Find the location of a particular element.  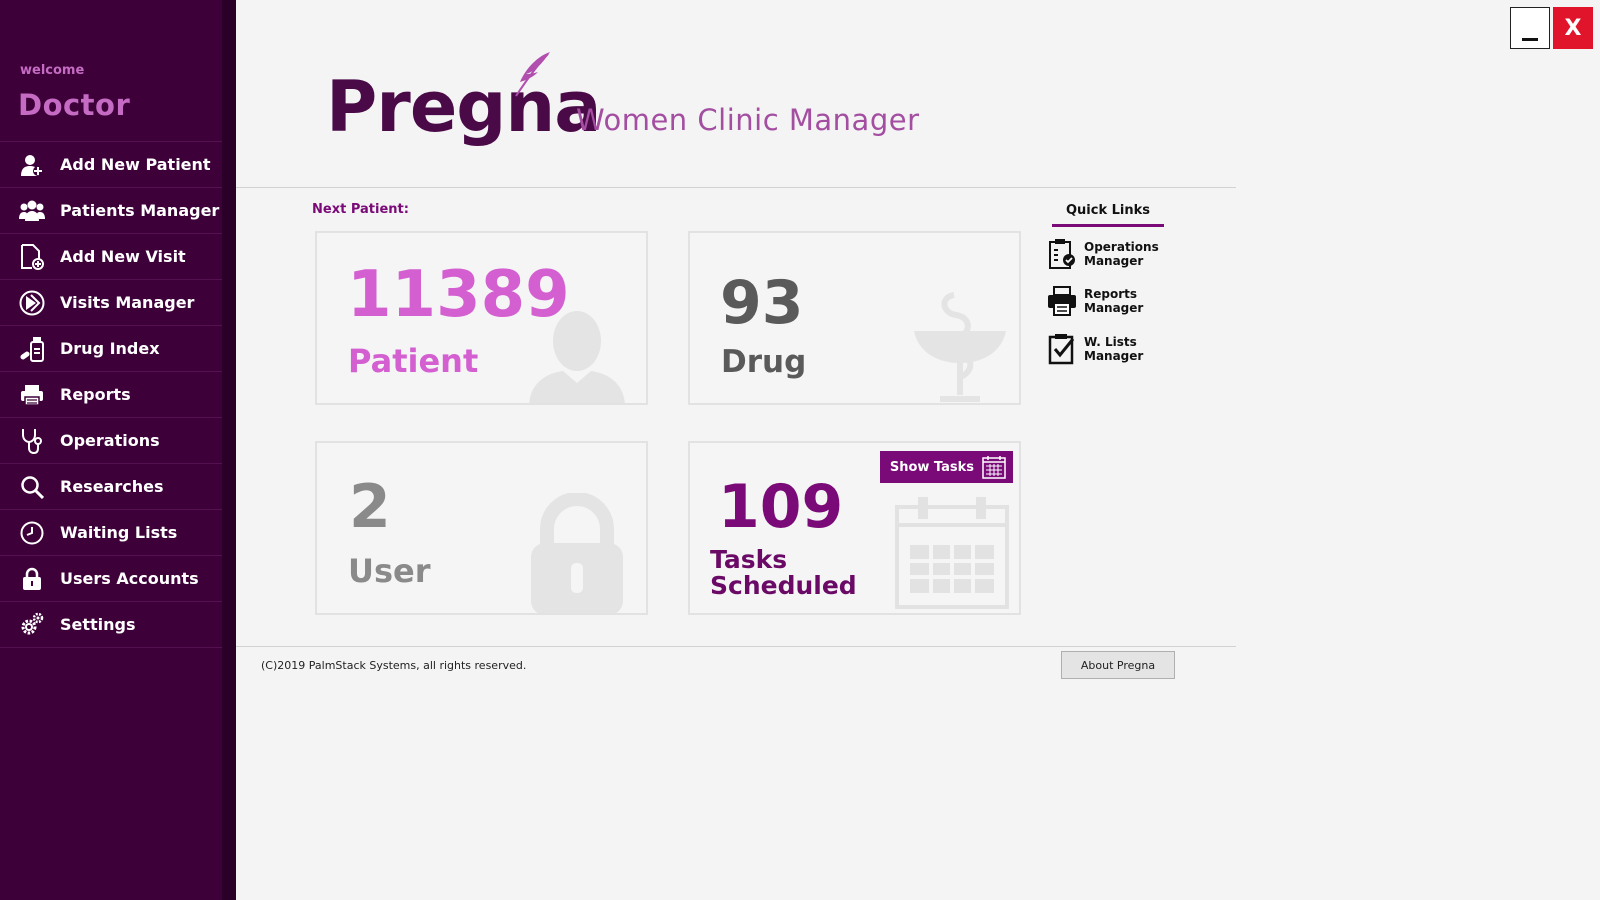

quick-links-title: Quick Links is located at coordinates (1108, 215).